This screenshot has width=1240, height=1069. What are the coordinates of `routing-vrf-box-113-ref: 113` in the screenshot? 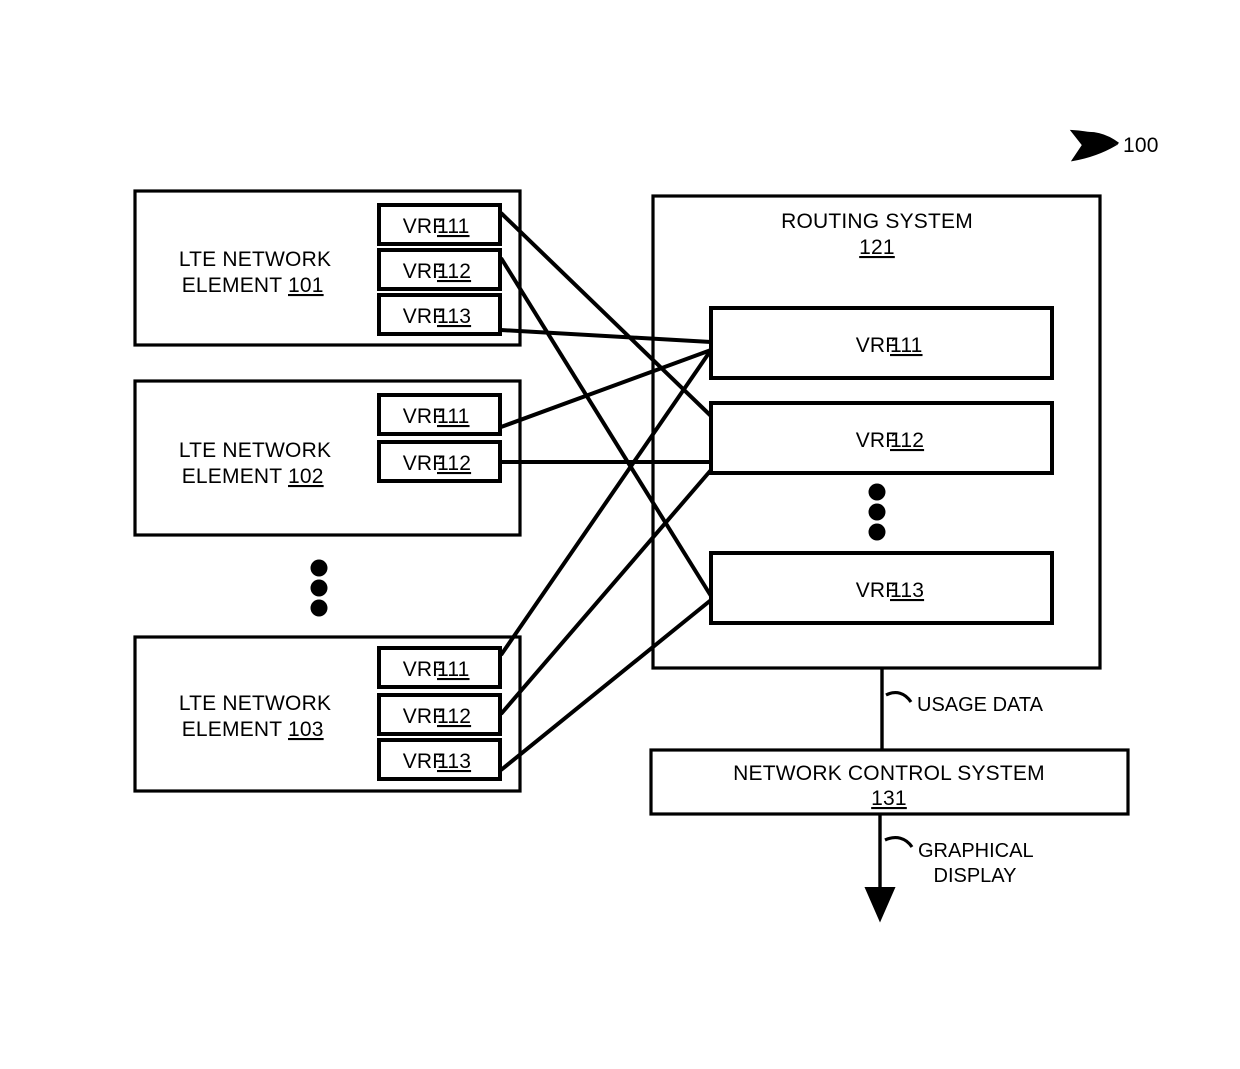 It's located at (907, 590).